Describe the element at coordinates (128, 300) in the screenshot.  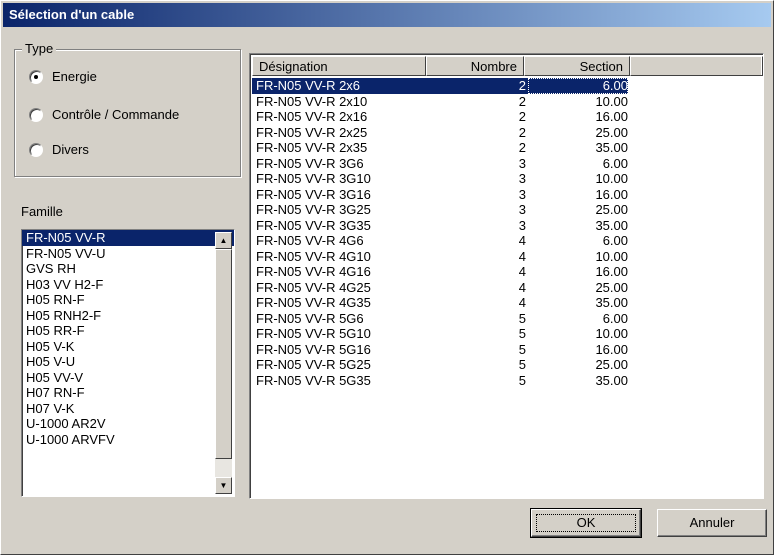
I see `famille-item: H05 RN-F` at that location.